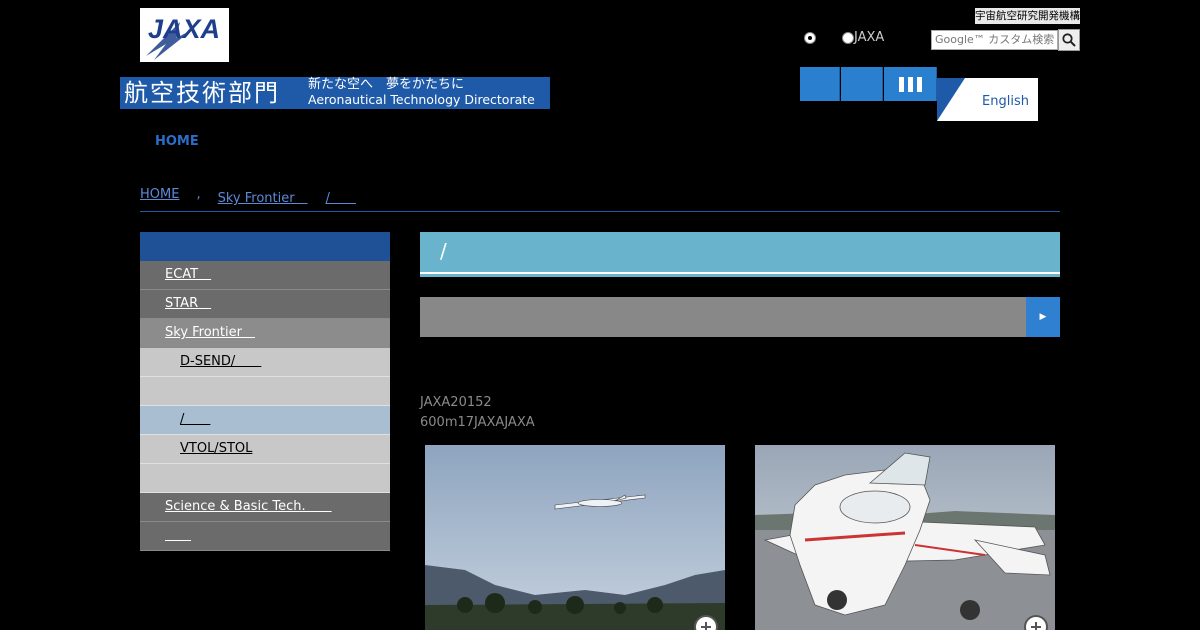 Image resolution: width=1200 pixels, height=630 pixels. I want to click on menu-bars-icon, so click(910, 84).